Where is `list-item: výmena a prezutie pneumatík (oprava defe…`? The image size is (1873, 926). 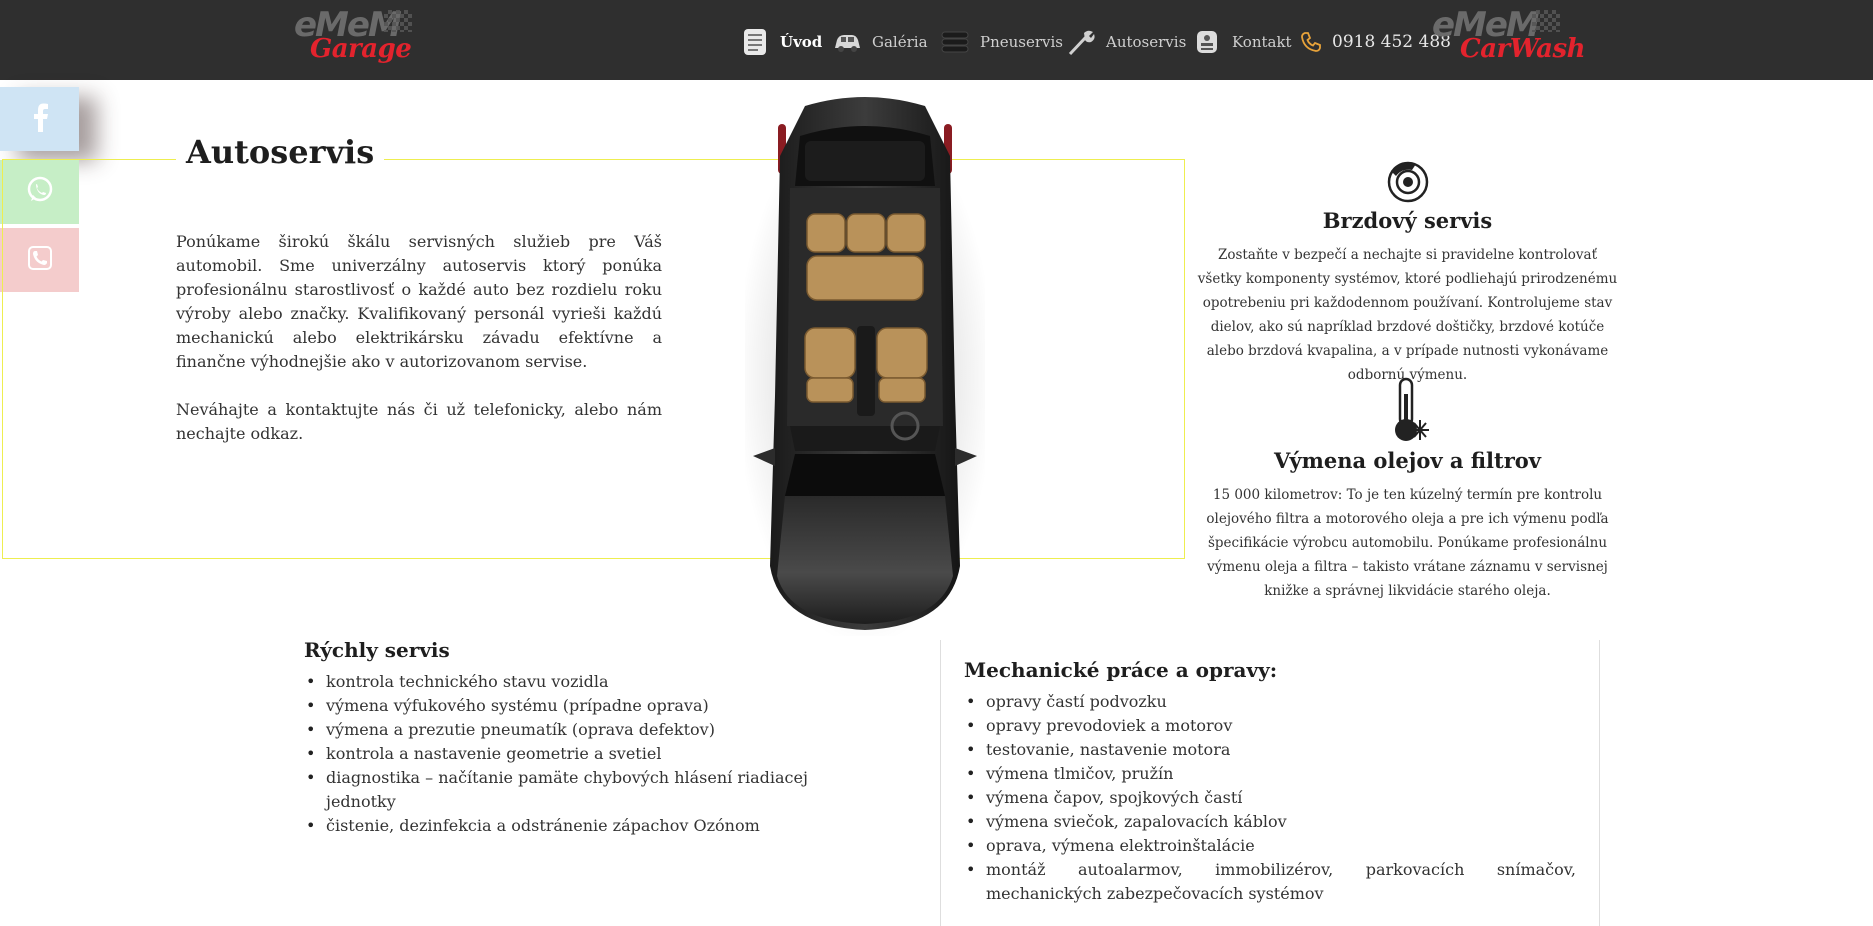 list-item: výmena a prezutie pneumatík (oprava defe… is located at coordinates (584, 730).